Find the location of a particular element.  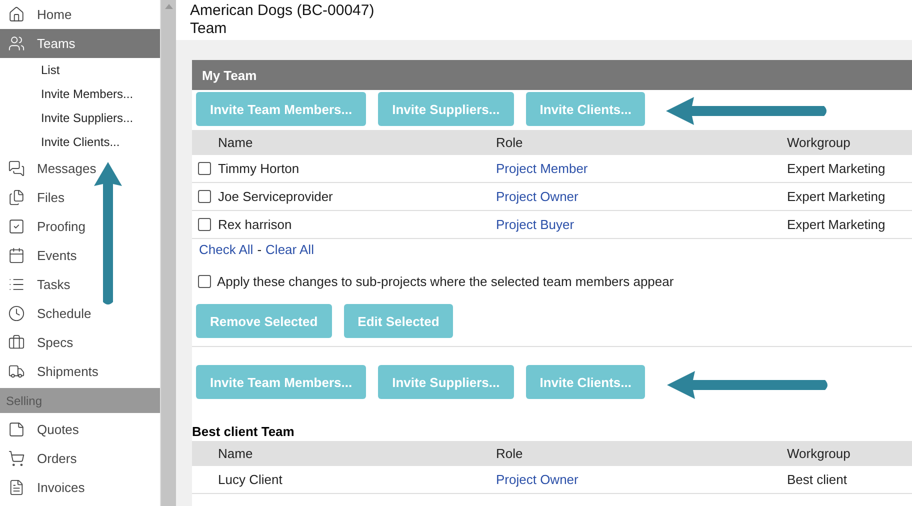

nav-item: Files is located at coordinates (80, 197).